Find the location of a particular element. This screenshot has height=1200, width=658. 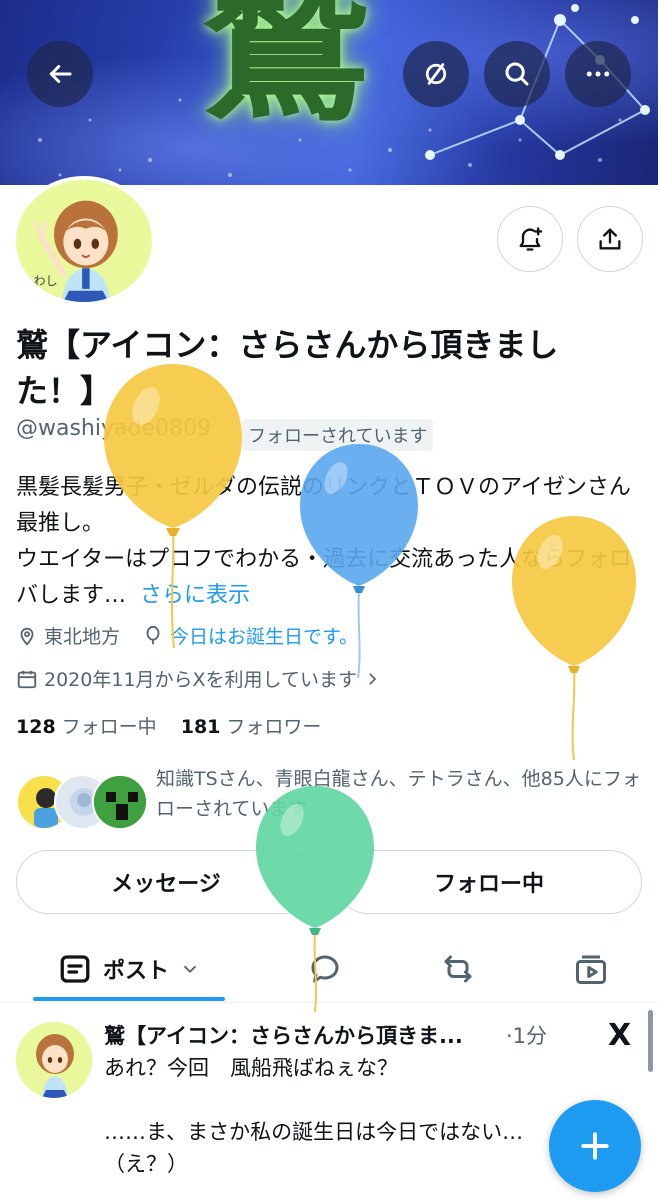

more-button is located at coordinates (598, 74).